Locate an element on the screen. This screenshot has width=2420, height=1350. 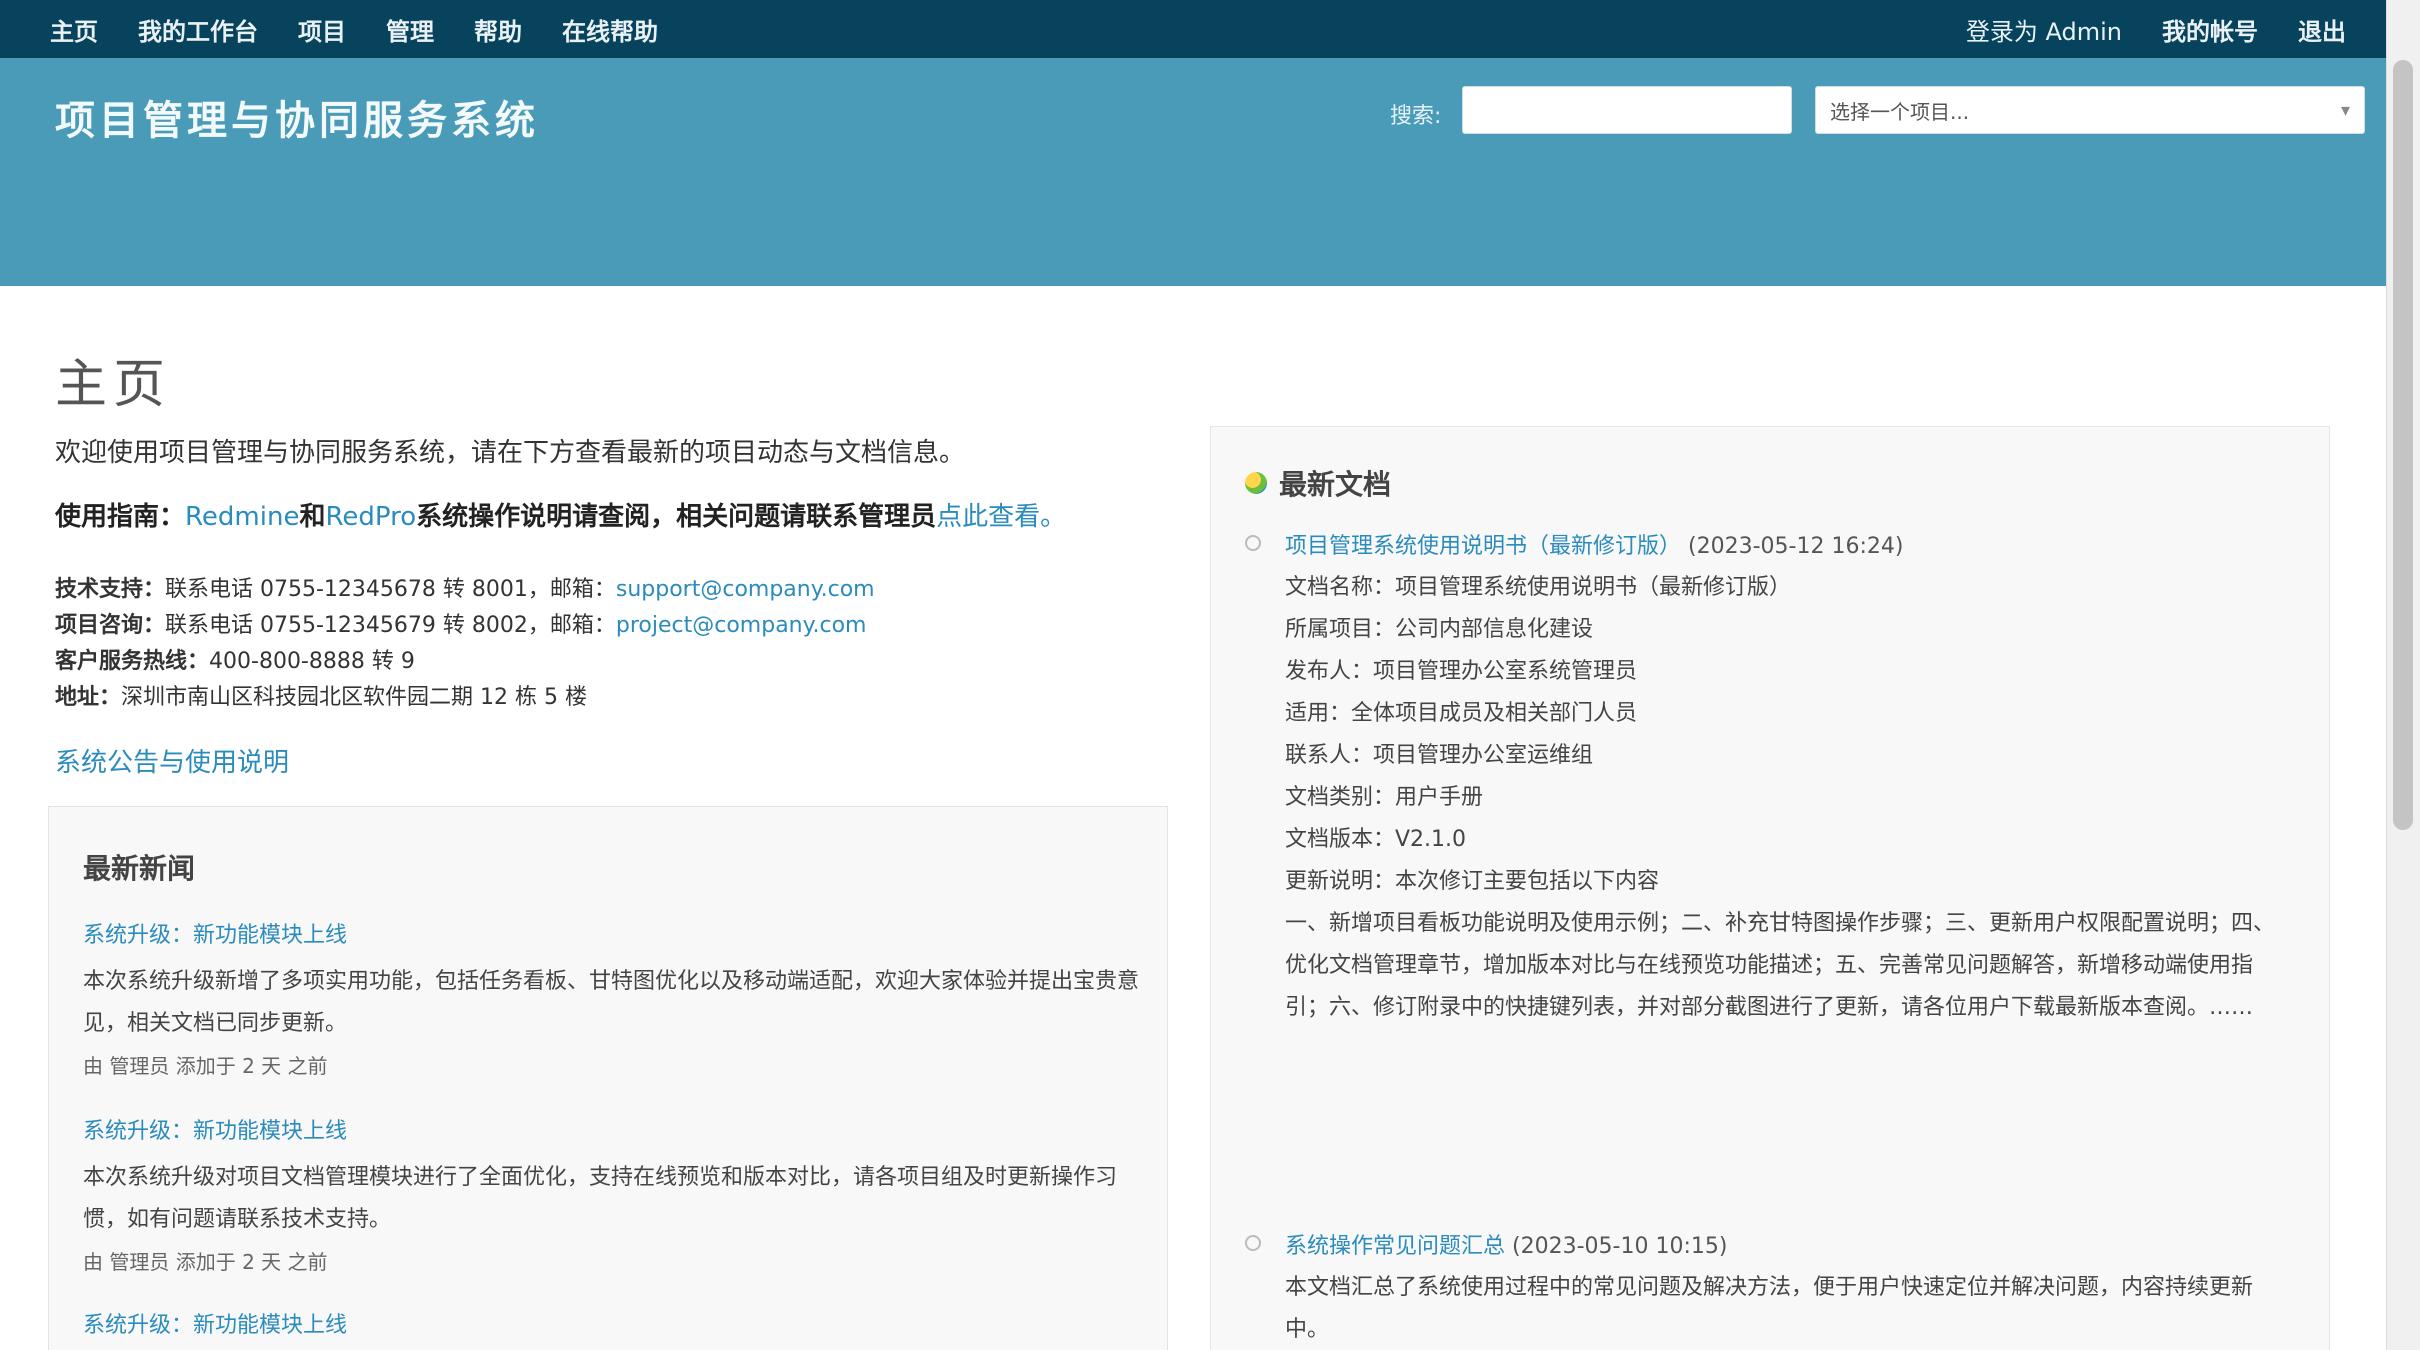
document-line: 联系人：项目管理办公室运维组 is located at coordinates (1439, 755).